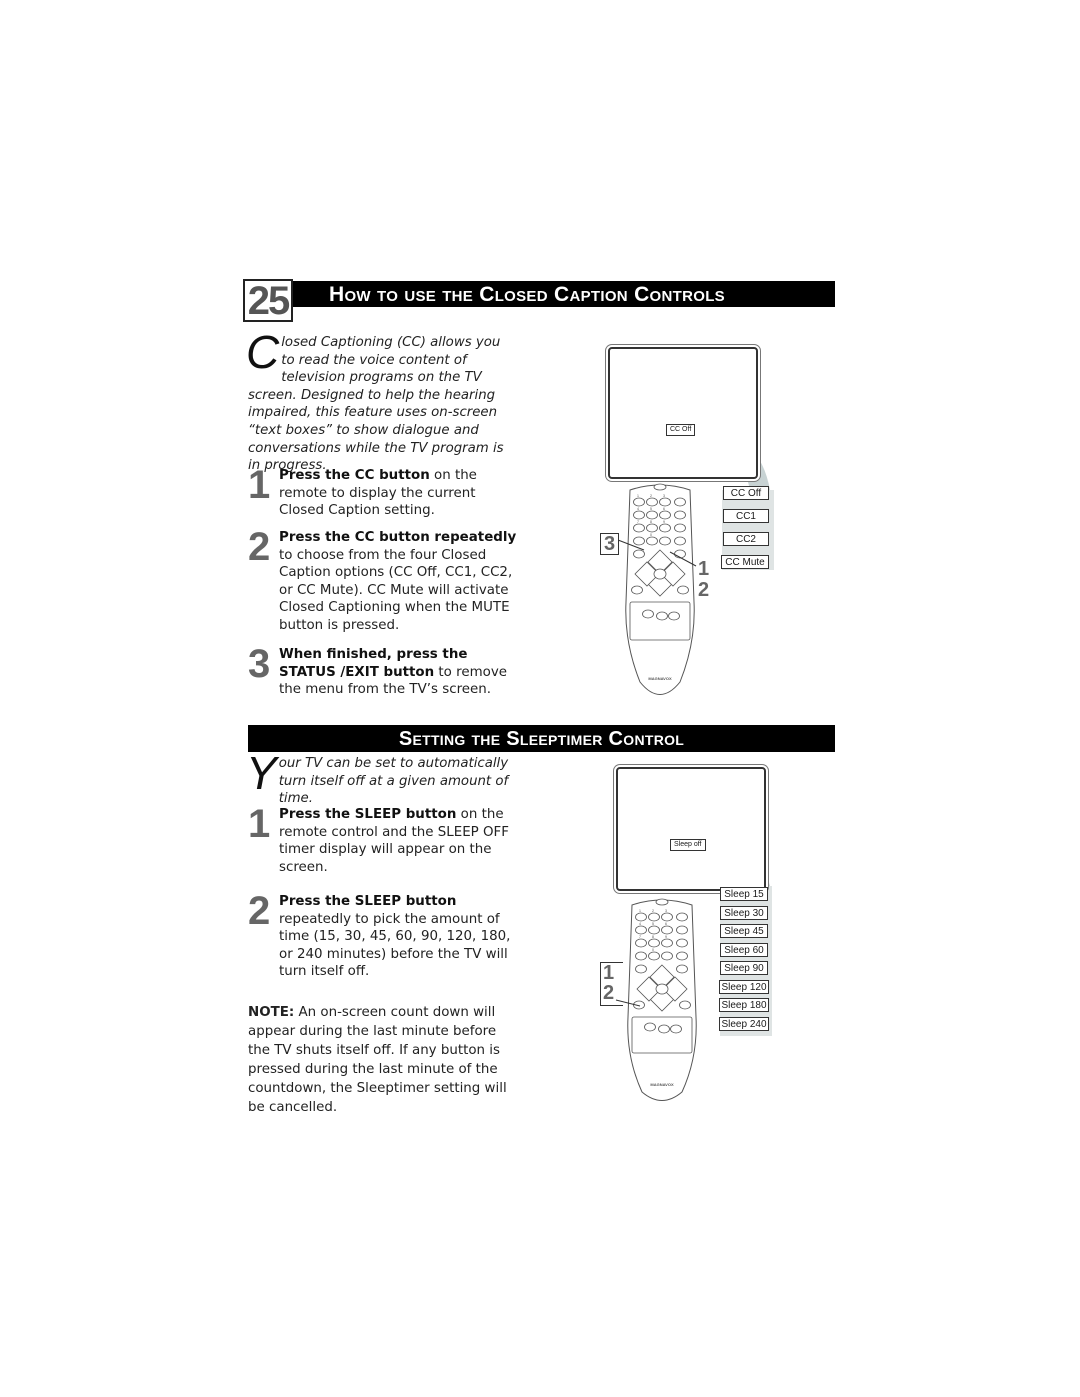 The image size is (1080, 1397). What do you see at coordinates (746, 516) in the screenshot?
I see `cc-option: CC1` at bounding box center [746, 516].